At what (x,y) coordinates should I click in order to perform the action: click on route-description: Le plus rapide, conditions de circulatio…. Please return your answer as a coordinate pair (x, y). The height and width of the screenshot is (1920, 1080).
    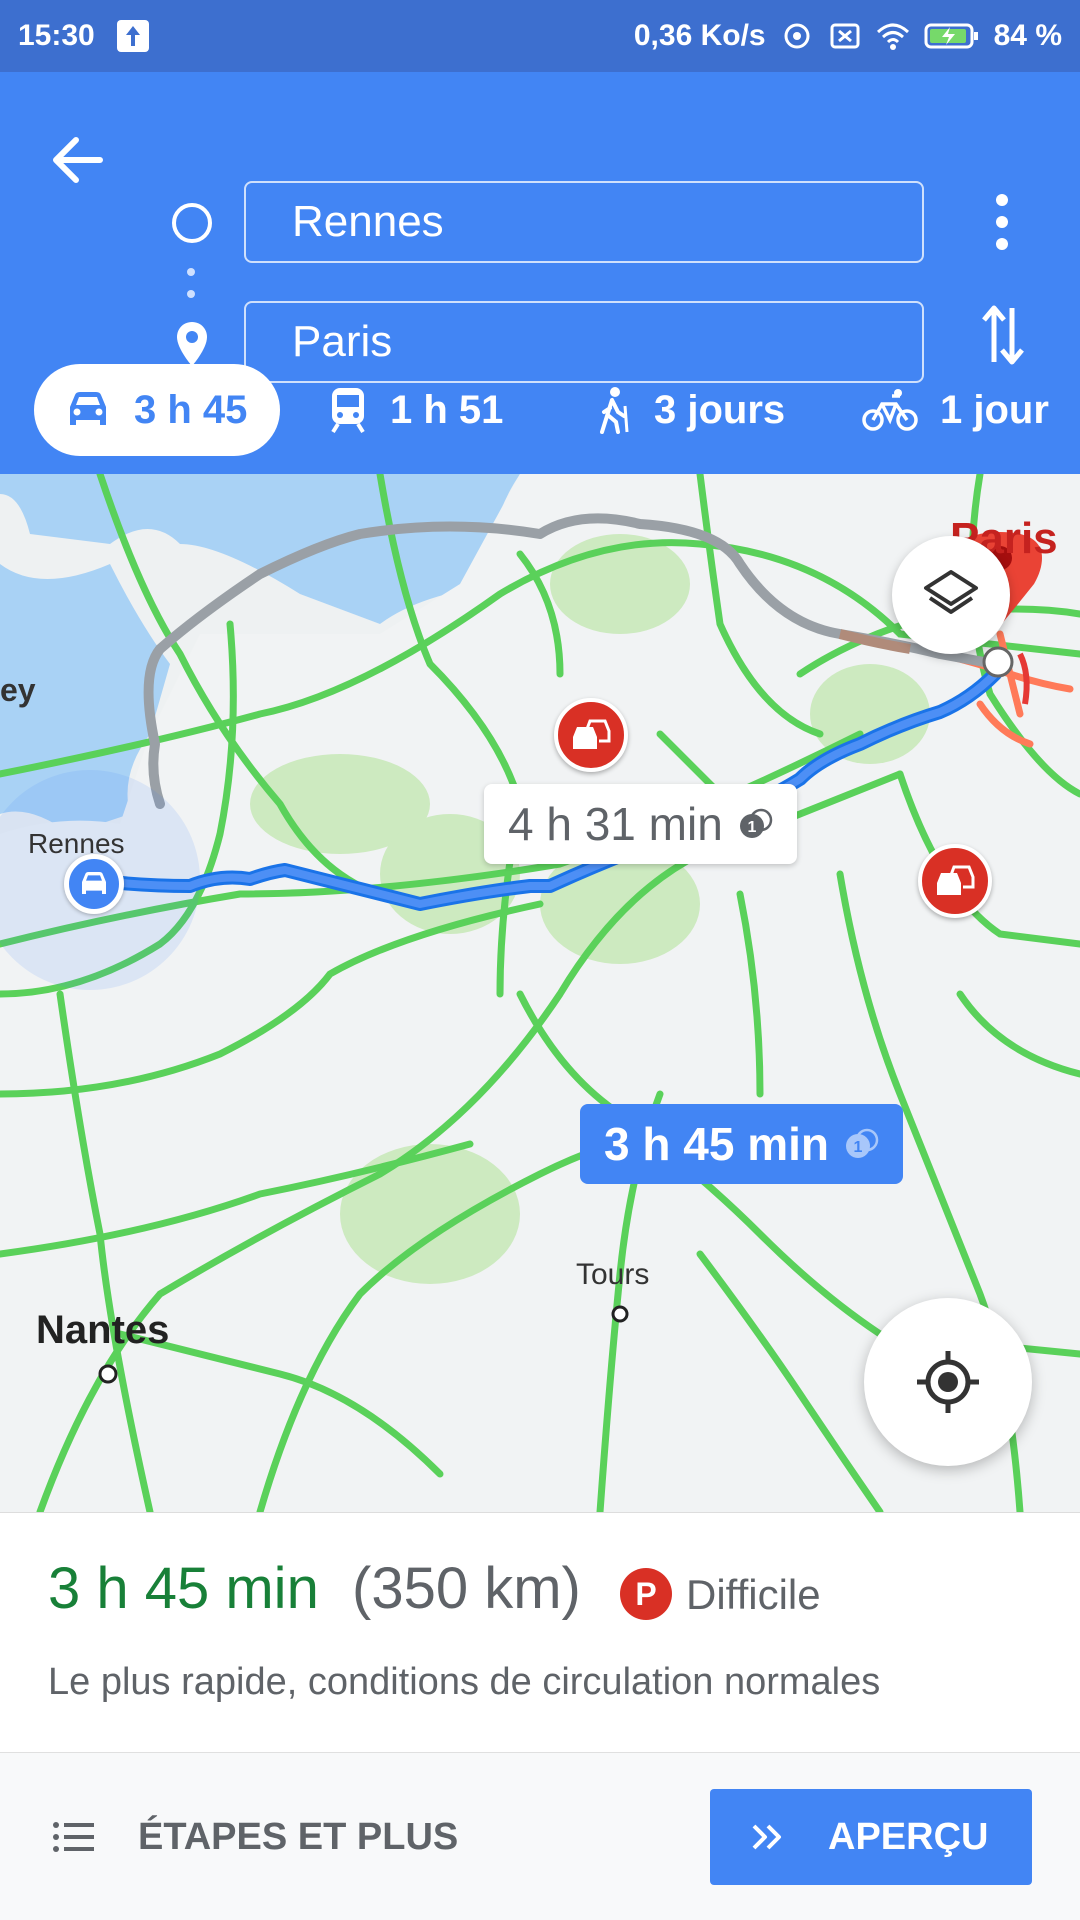
    Looking at the image, I should click on (464, 1682).